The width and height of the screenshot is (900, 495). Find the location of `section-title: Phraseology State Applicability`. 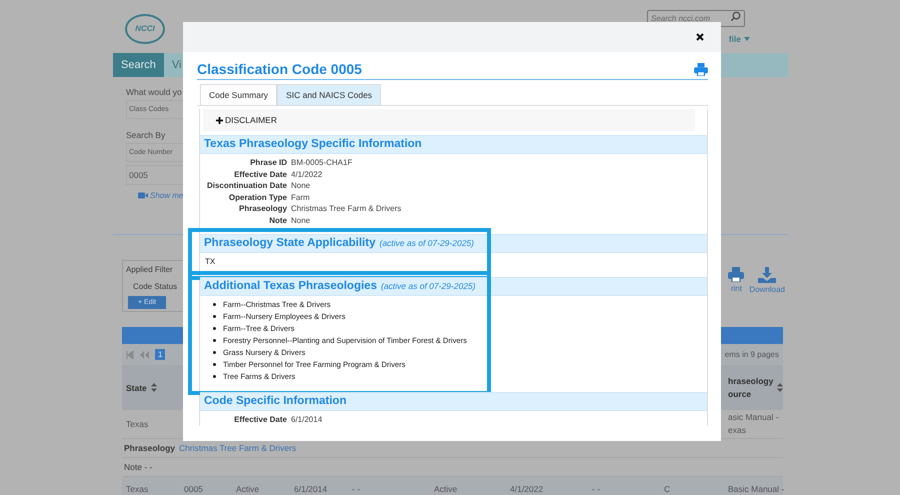

section-title: Phraseology State Applicability is located at coordinates (290, 242).